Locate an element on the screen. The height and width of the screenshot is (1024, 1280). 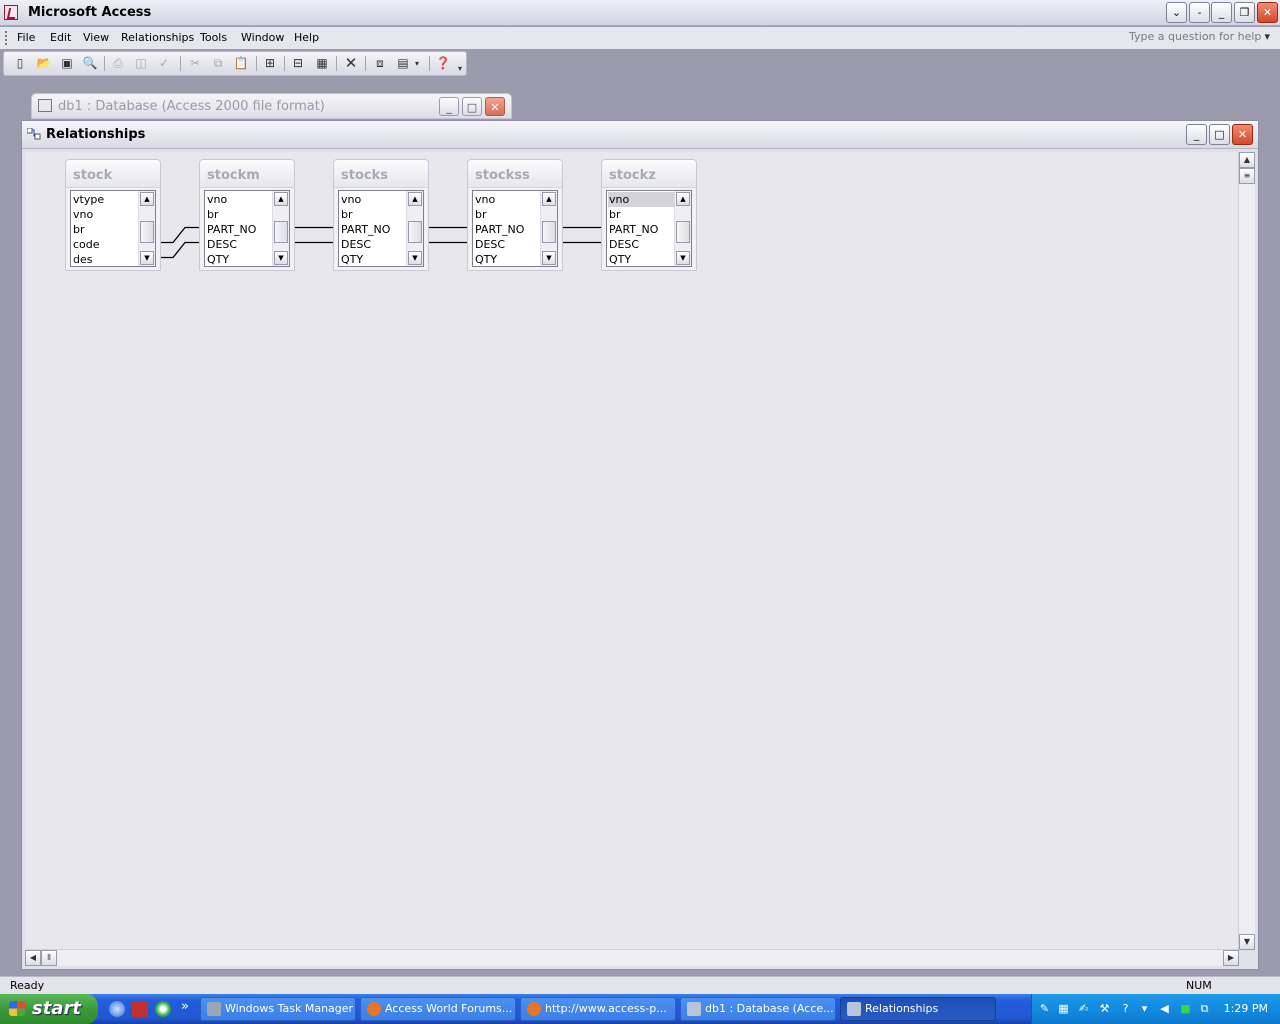
menu-window: Window is located at coordinates (262, 37).